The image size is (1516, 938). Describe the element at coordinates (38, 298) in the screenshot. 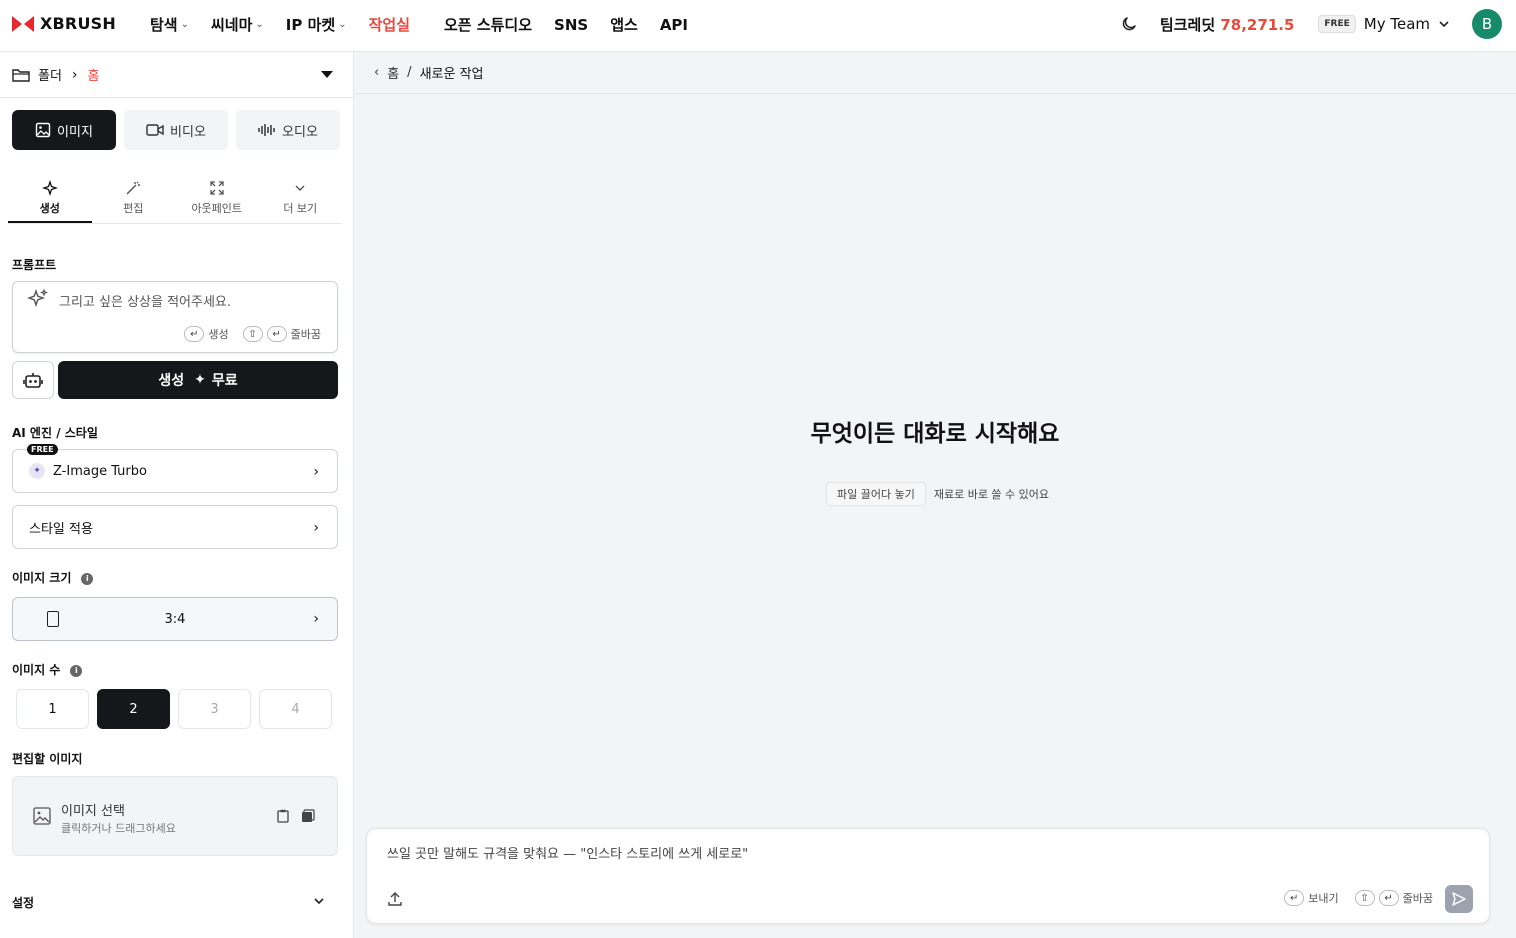

I see `sparkles-icon` at that location.